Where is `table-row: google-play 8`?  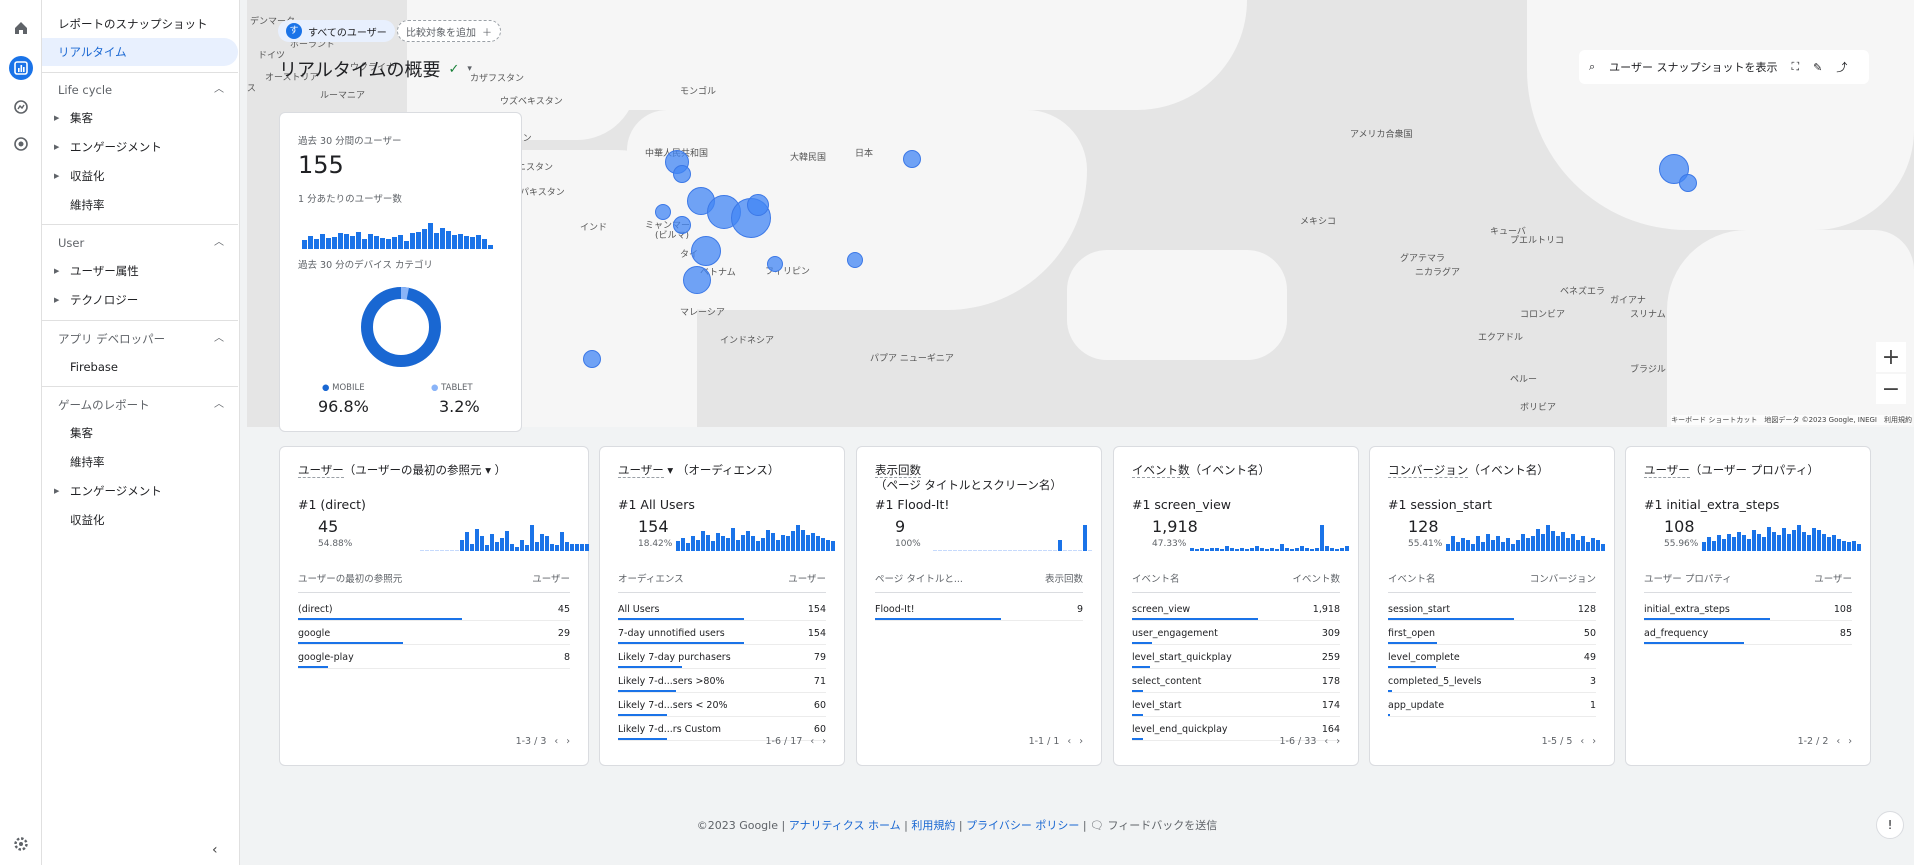
table-row: google-play 8 is located at coordinates (434, 657).